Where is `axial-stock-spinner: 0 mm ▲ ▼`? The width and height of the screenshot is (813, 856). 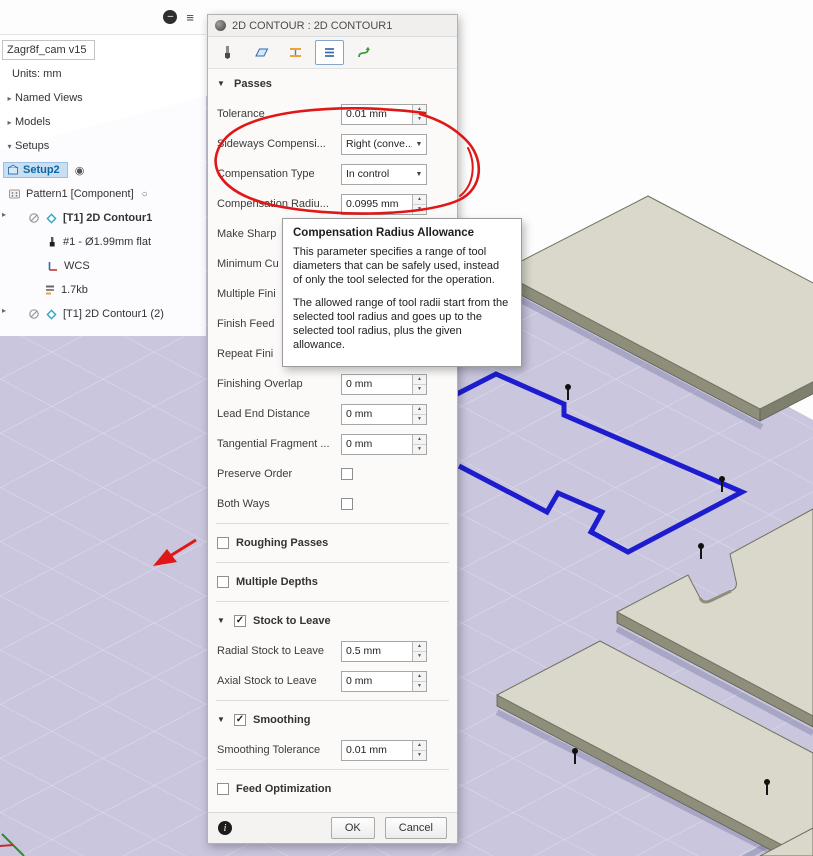 axial-stock-spinner: 0 mm ▲ ▼ is located at coordinates (384, 681).